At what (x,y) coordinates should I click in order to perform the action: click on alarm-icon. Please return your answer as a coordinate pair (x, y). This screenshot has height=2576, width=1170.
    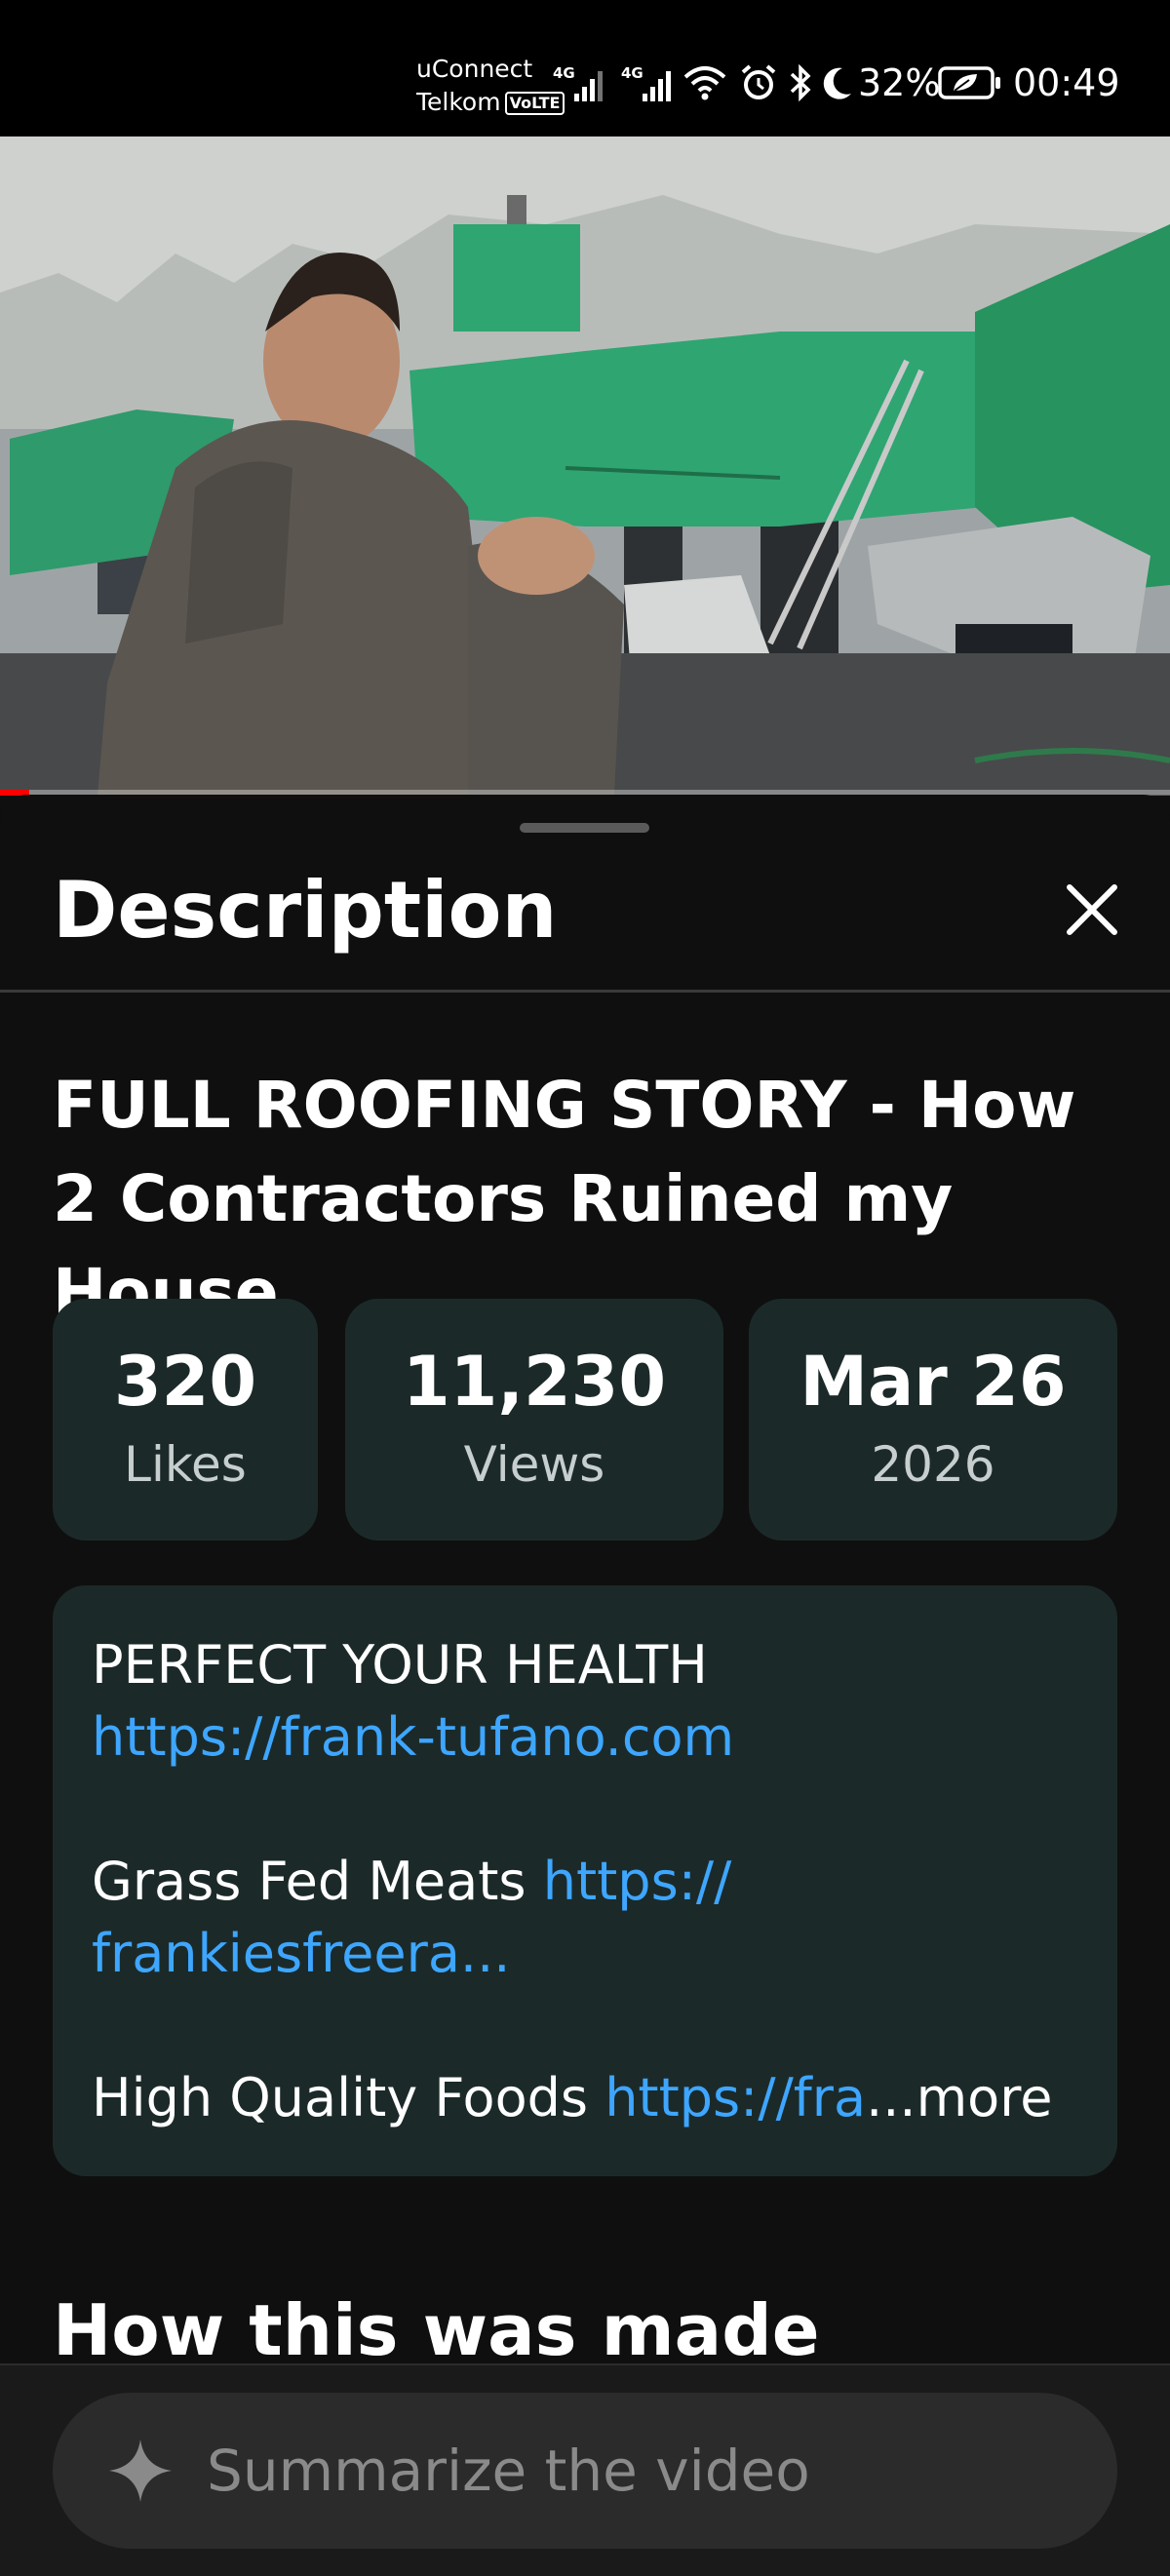
    Looking at the image, I should click on (758, 82).